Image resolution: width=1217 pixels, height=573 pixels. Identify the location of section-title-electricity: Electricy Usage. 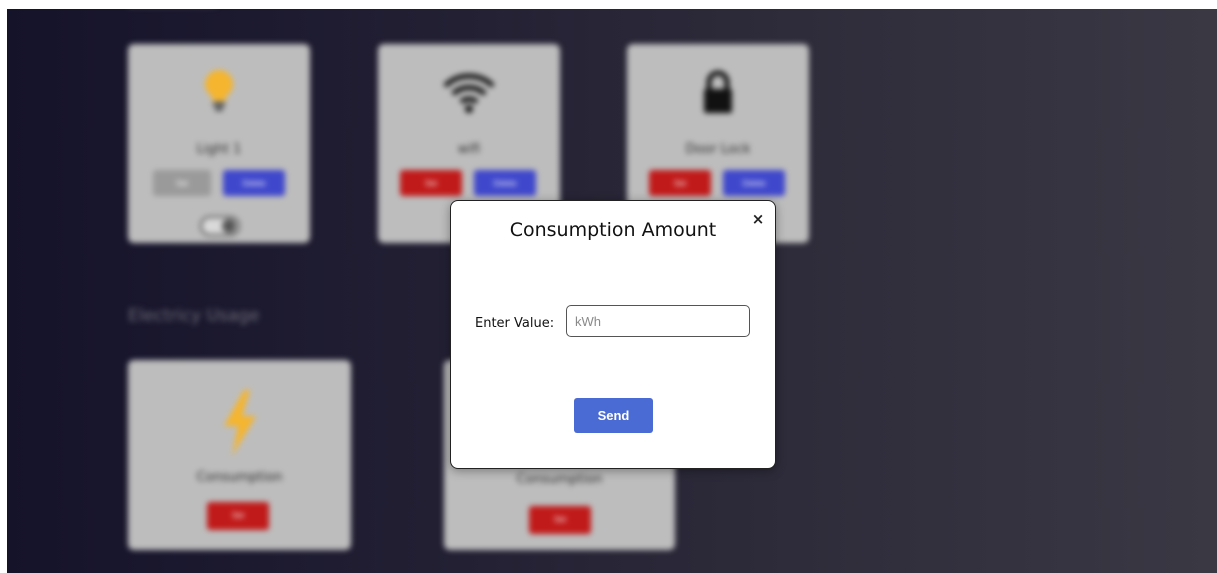
(194, 316).